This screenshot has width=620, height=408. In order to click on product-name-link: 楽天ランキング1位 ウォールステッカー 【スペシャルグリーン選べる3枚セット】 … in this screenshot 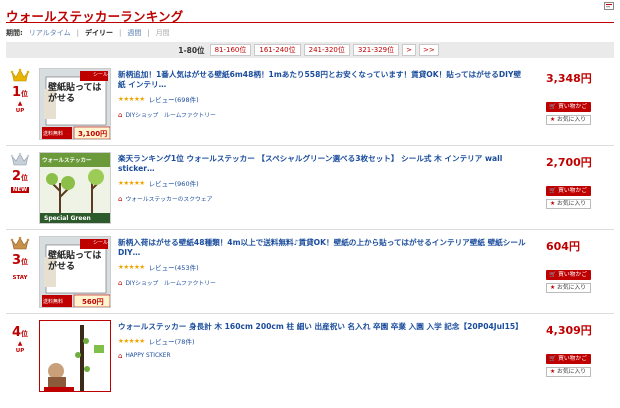, I will do `click(323, 164)`.